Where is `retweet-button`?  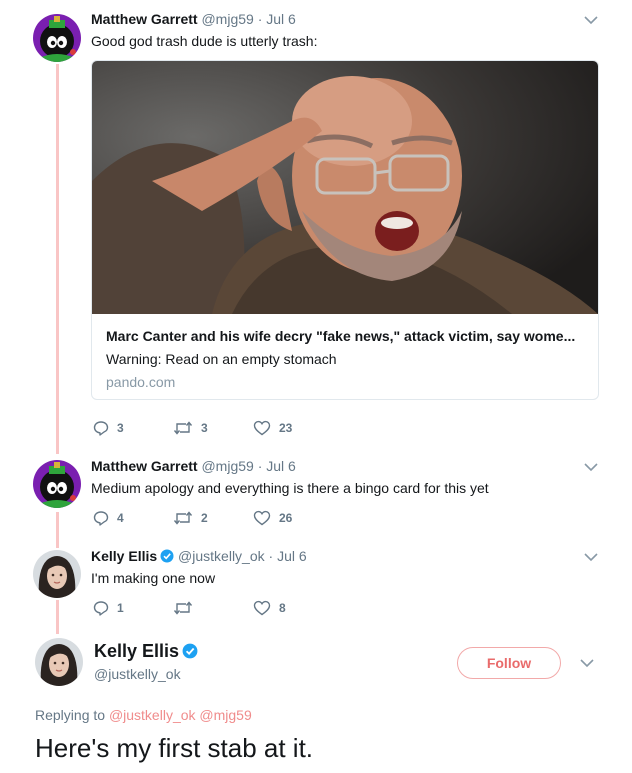
retweet-button is located at coordinates (187, 608).